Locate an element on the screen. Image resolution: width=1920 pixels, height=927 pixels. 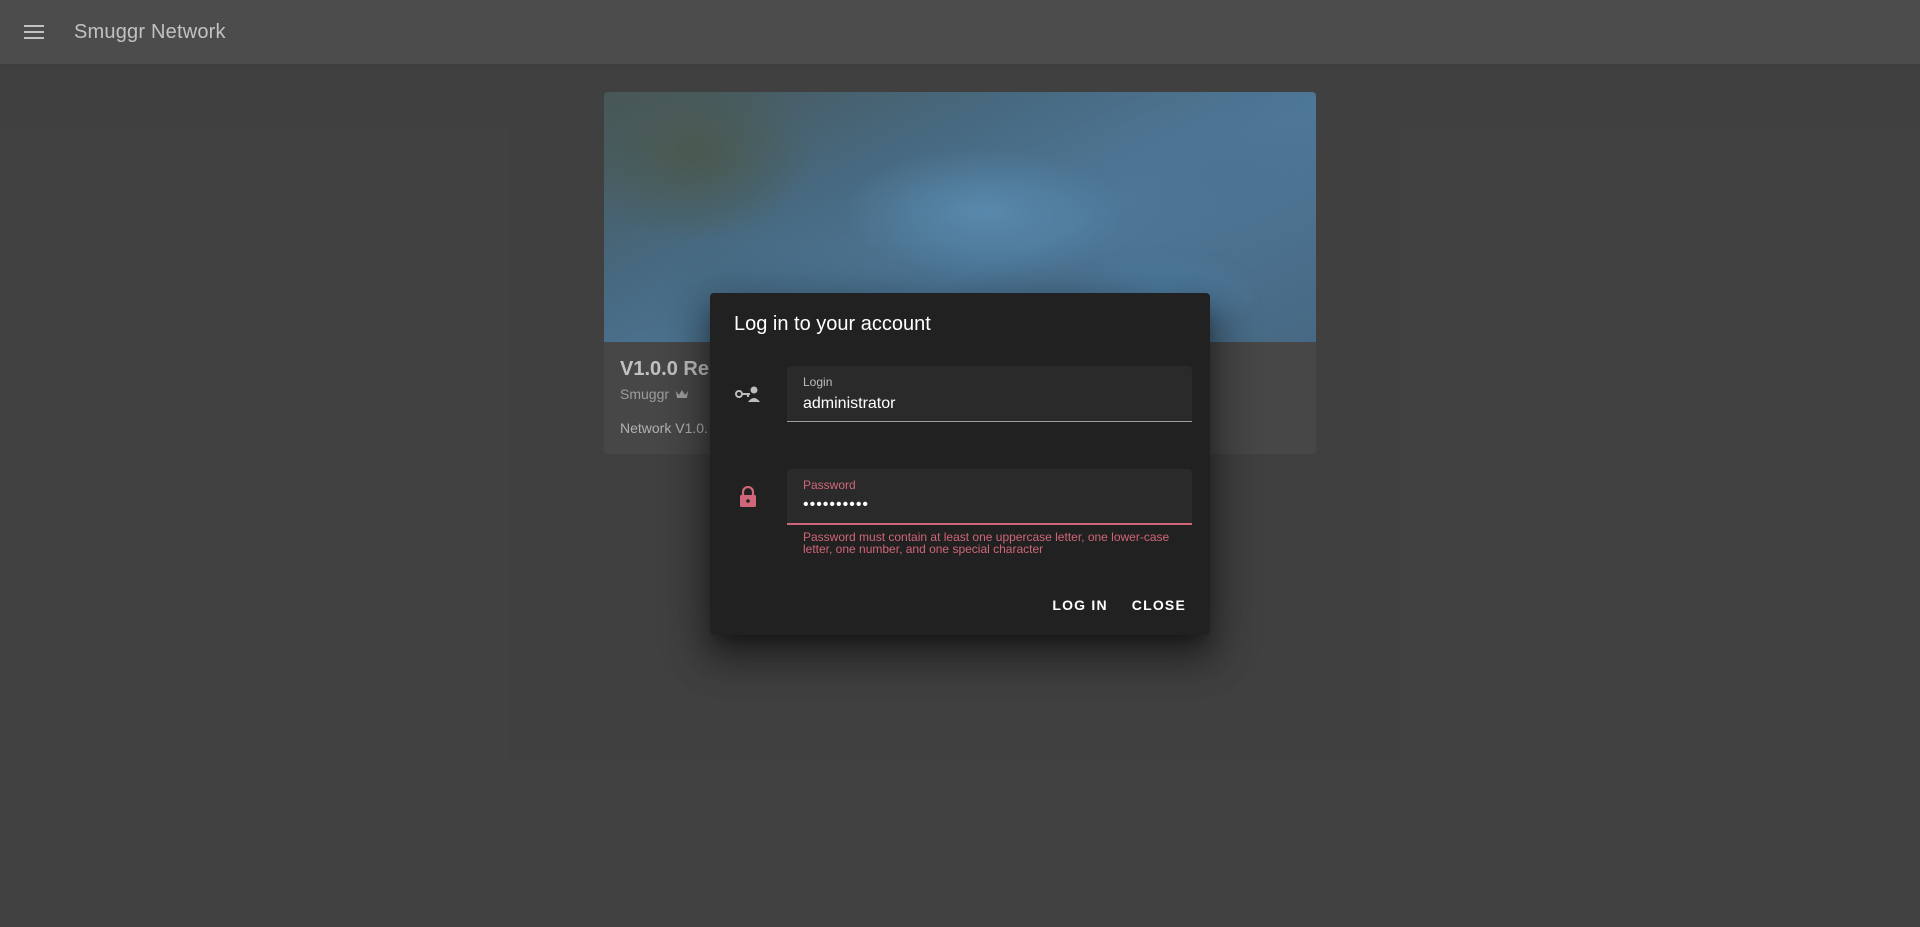
close-button: CLOSE is located at coordinates (1159, 605).